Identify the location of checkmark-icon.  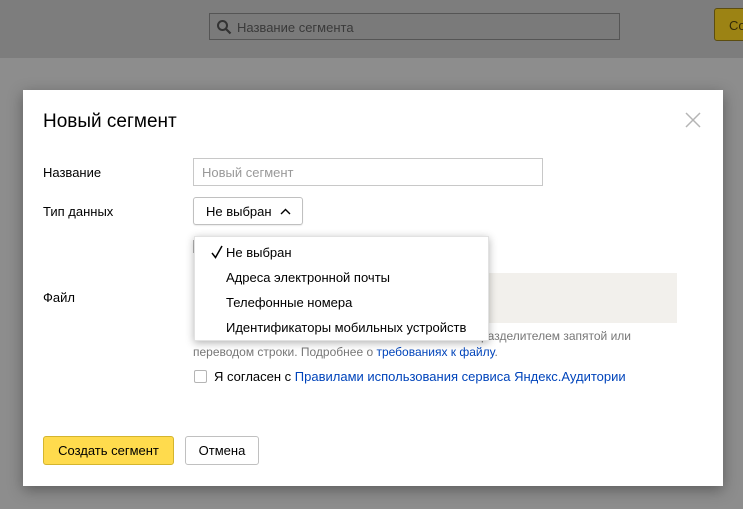
(217, 252).